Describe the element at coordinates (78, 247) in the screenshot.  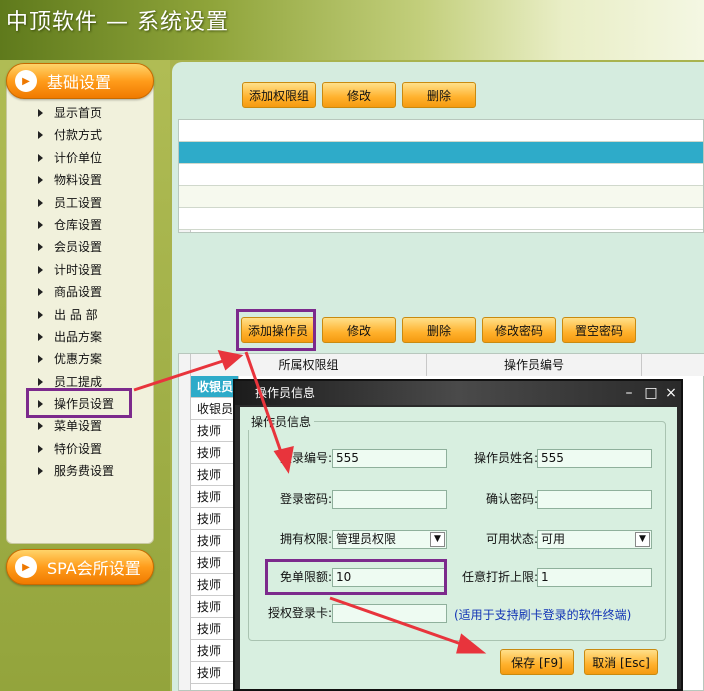
I see `sidebar-item-label: 会员设置` at that location.